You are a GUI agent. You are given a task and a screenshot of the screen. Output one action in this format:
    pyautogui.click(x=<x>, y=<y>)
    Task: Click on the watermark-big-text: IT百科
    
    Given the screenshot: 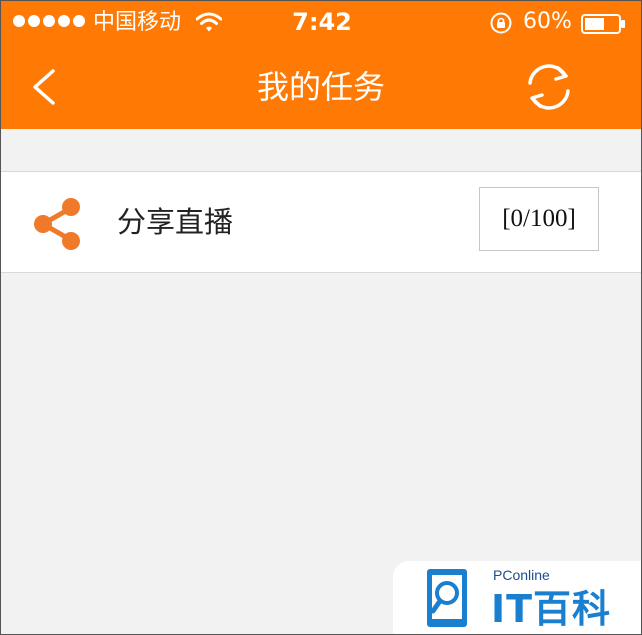 What is the action you would take?
    pyautogui.click(x=551, y=609)
    